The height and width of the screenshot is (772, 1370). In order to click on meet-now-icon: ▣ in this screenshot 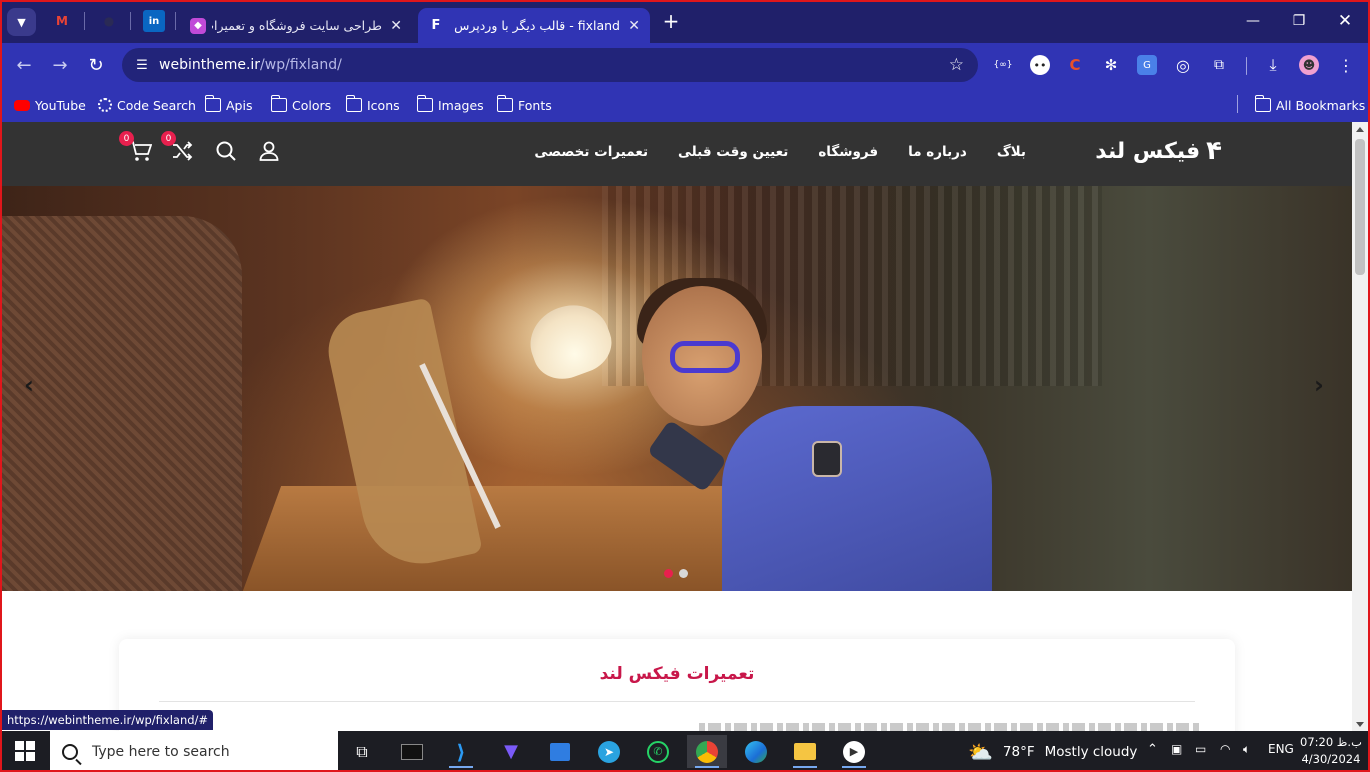, I will do `click(1176, 749)`.